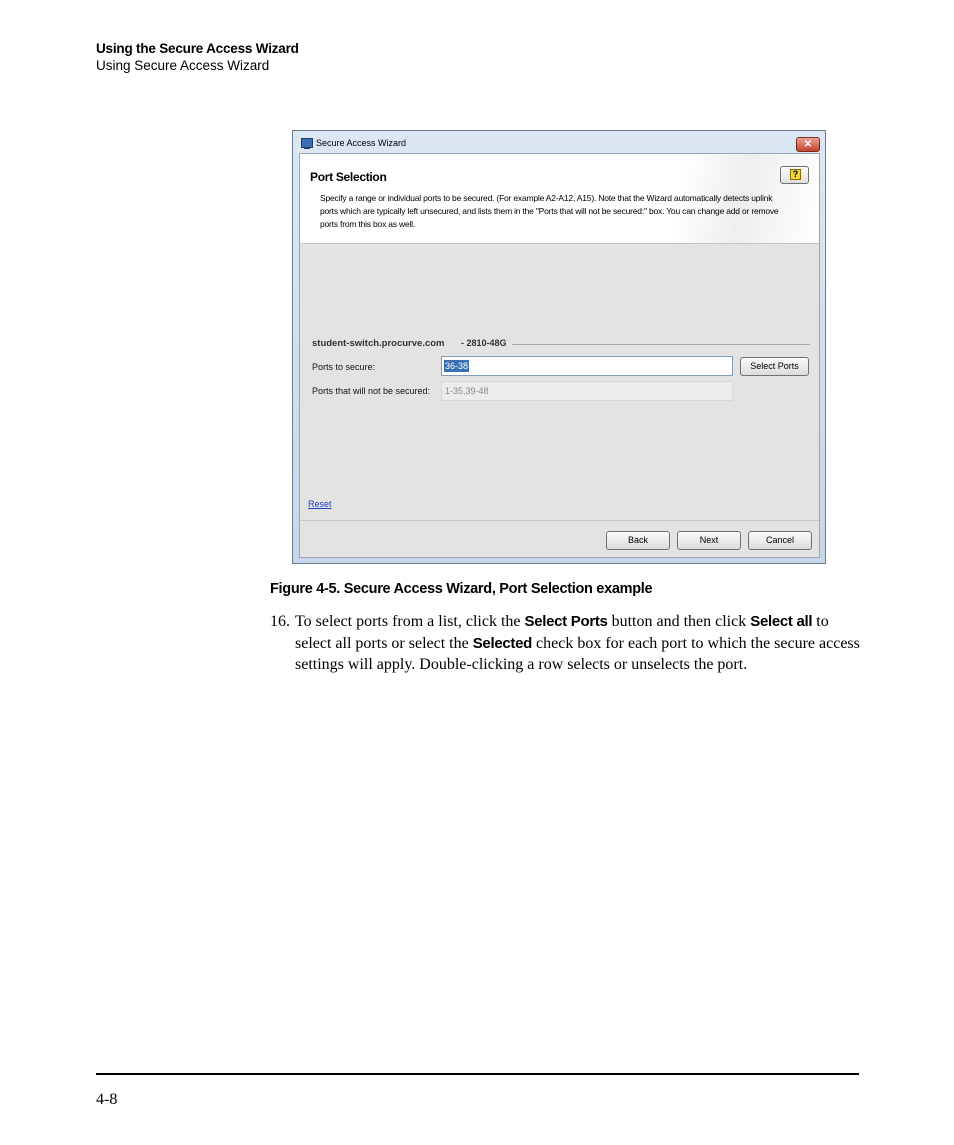 This screenshot has width=954, height=1145. Describe the element at coordinates (371, 391) in the screenshot. I see `ports-not-secured-label: Ports that will not be secured:` at that location.